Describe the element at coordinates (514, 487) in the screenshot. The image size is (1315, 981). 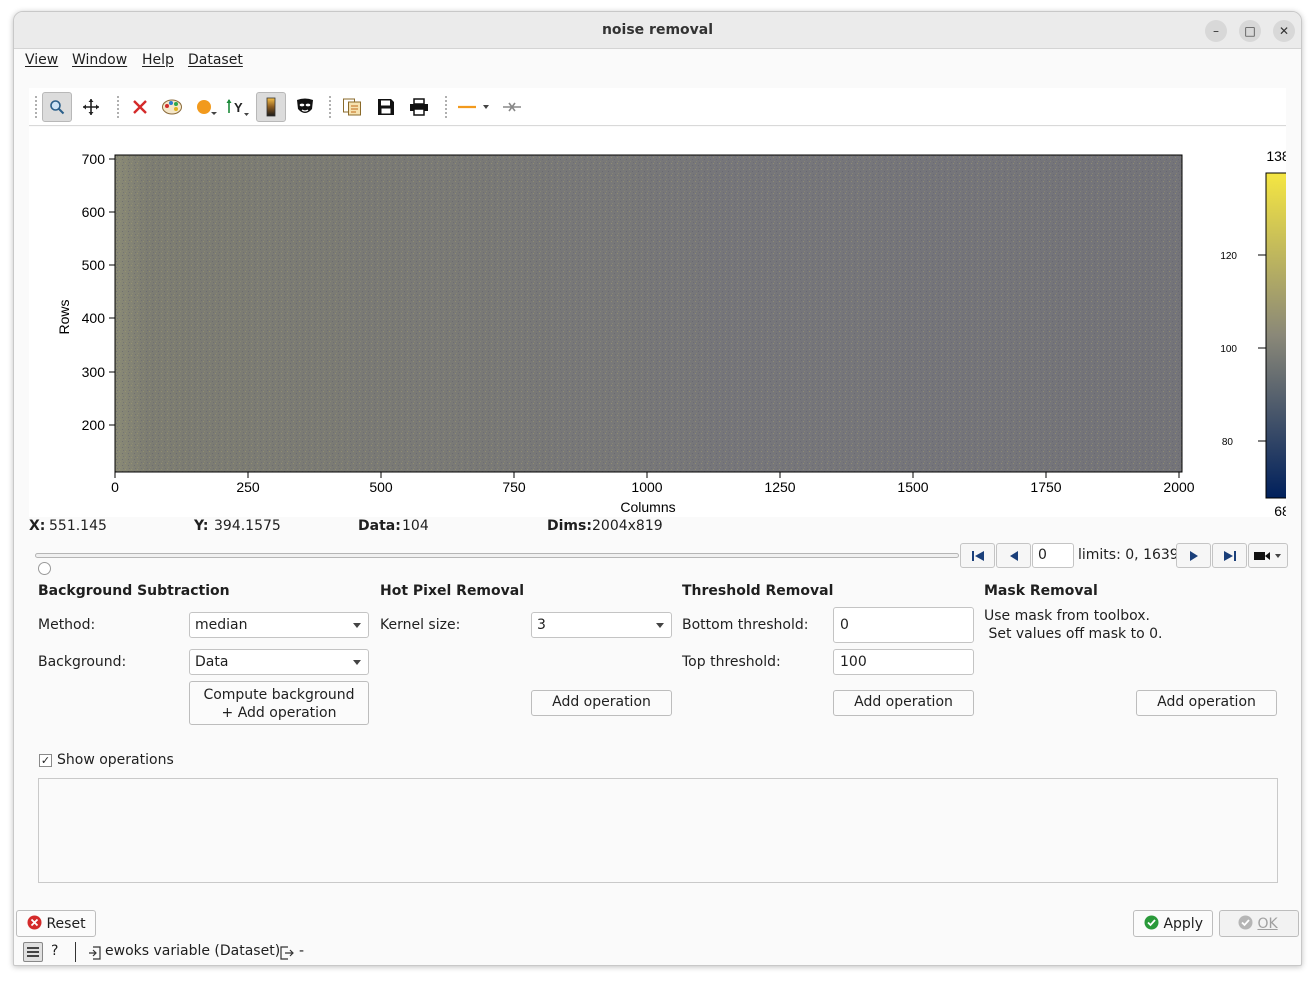
I see `x-tick: 750` at that location.